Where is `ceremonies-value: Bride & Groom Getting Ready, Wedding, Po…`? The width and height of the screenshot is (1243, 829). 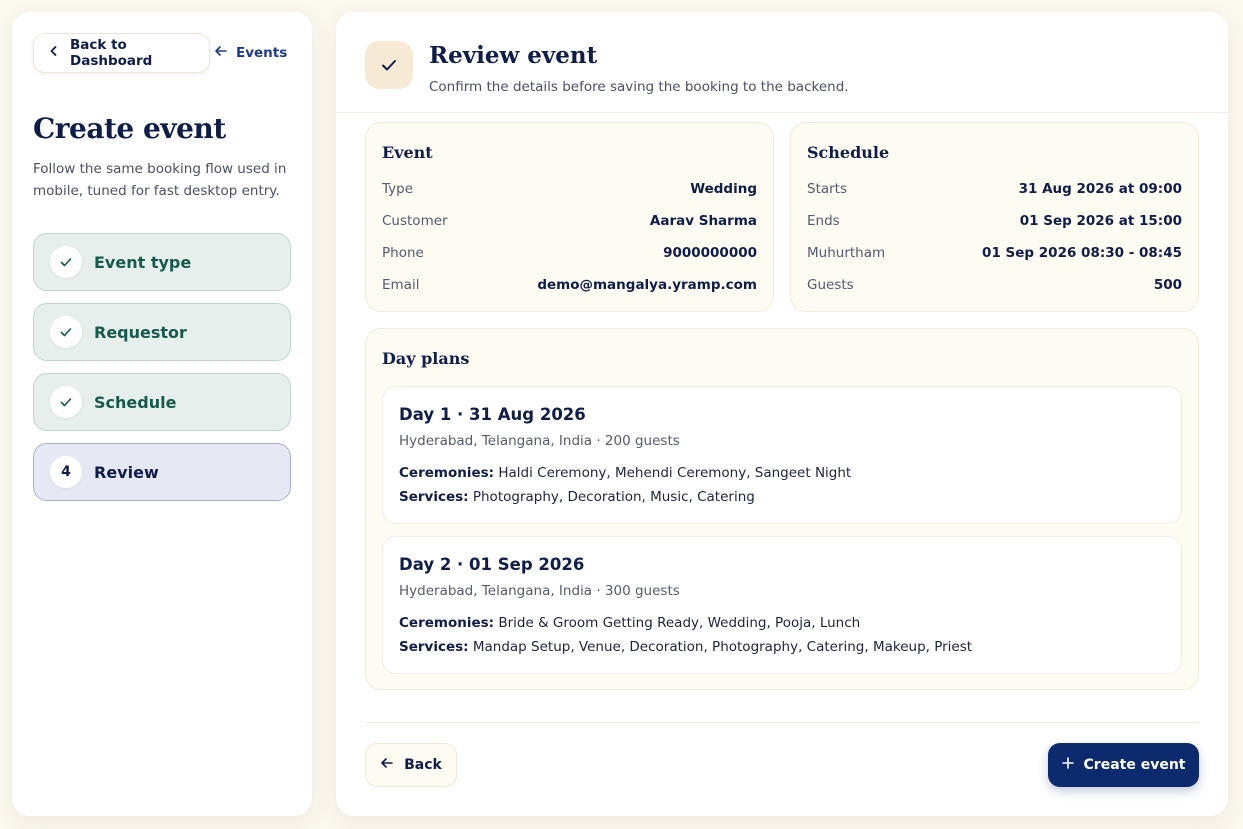 ceremonies-value: Bride & Groom Getting Ready, Wedding, Po… is located at coordinates (679, 623).